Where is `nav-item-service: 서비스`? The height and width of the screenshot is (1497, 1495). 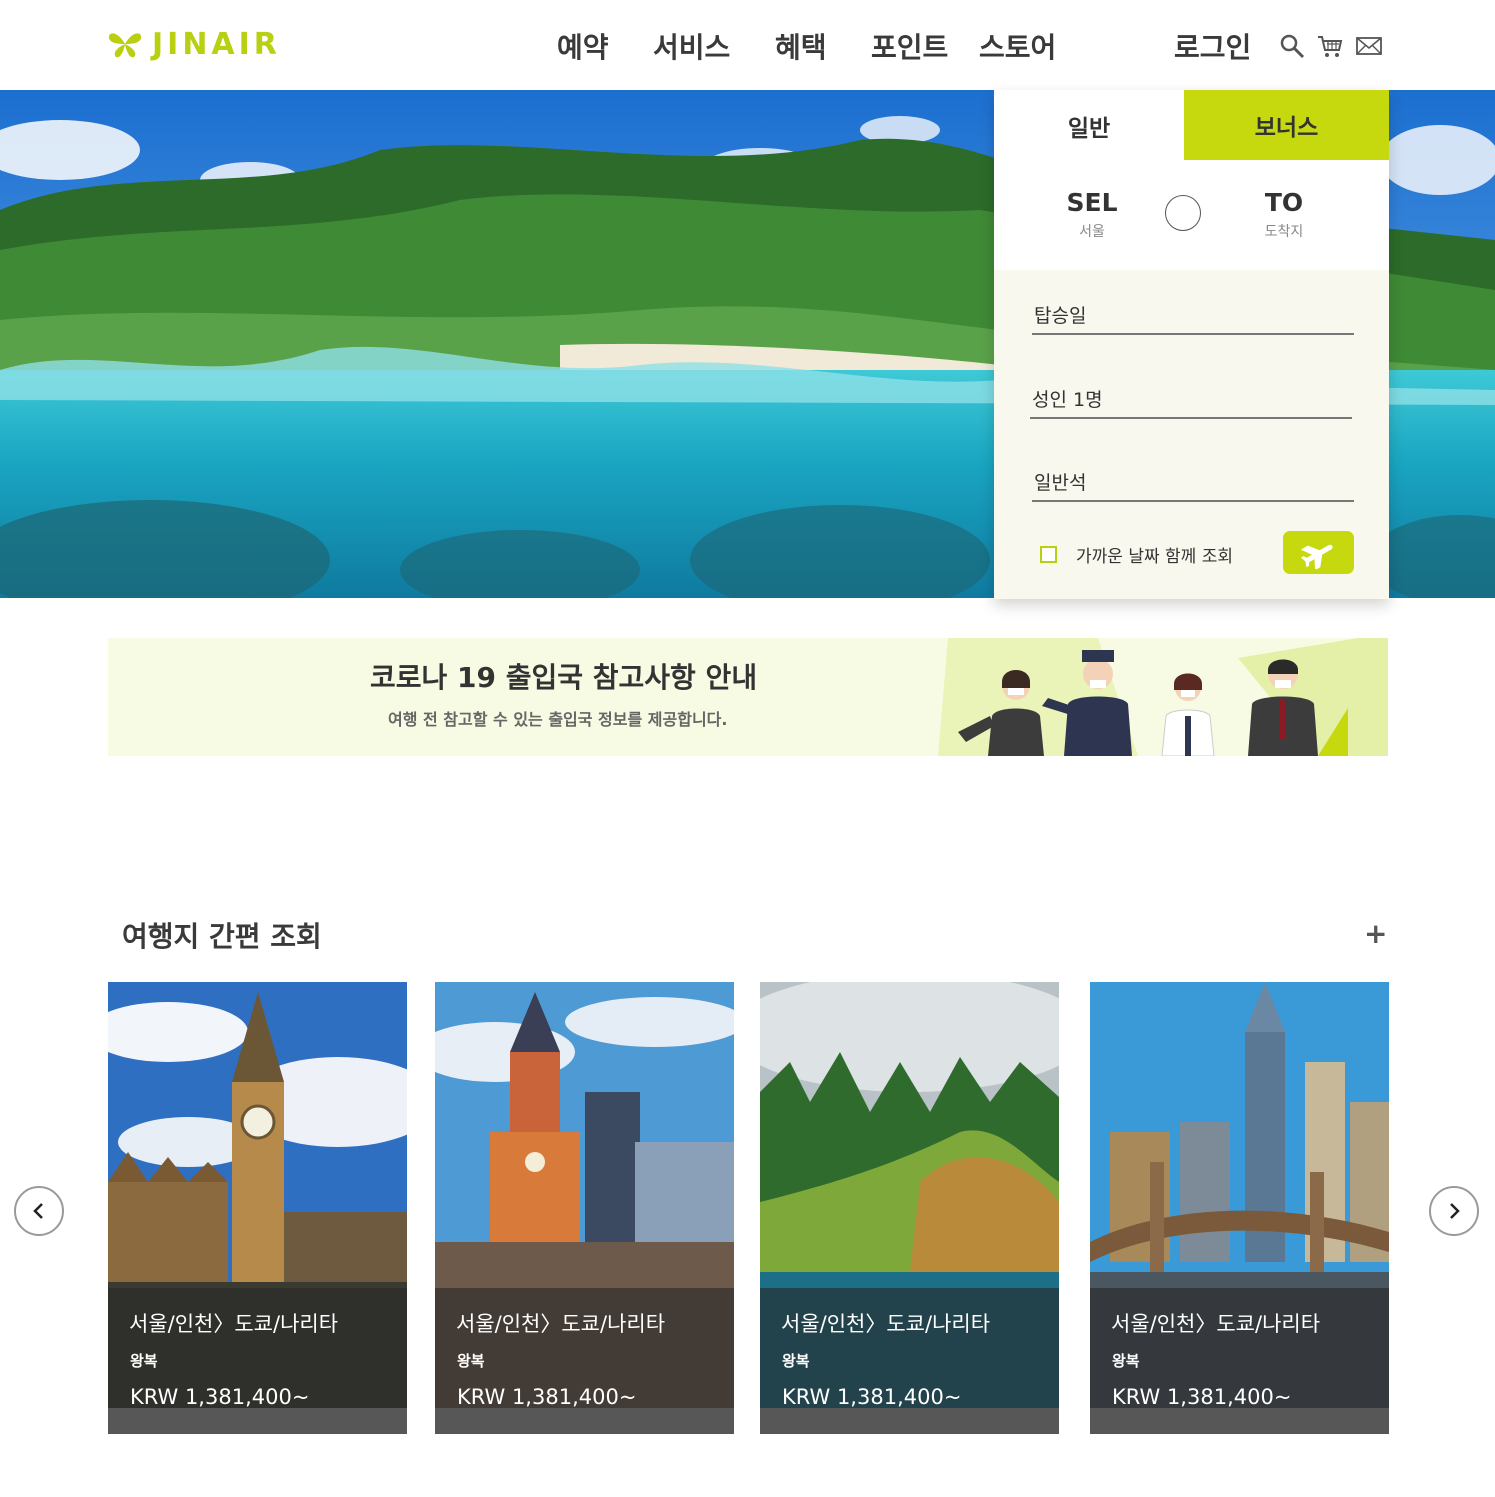
nav-item-service: 서비스 is located at coordinates (691, 46).